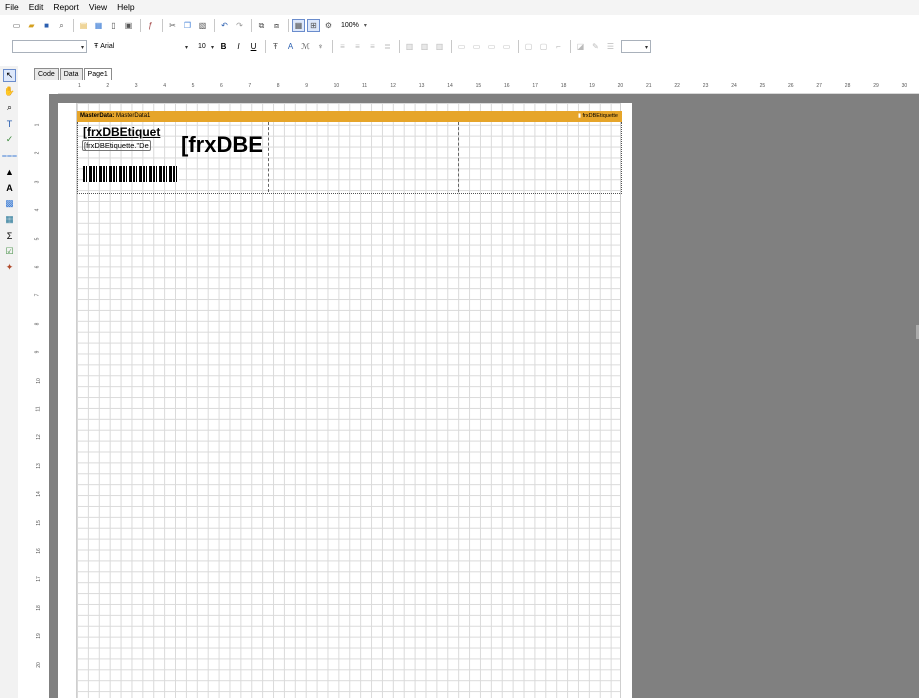 This screenshot has height=698, width=919. Describe the element at coordinates (206, 46) in the screenshot. I see `font-size-combo: 10 ▾` at that location.